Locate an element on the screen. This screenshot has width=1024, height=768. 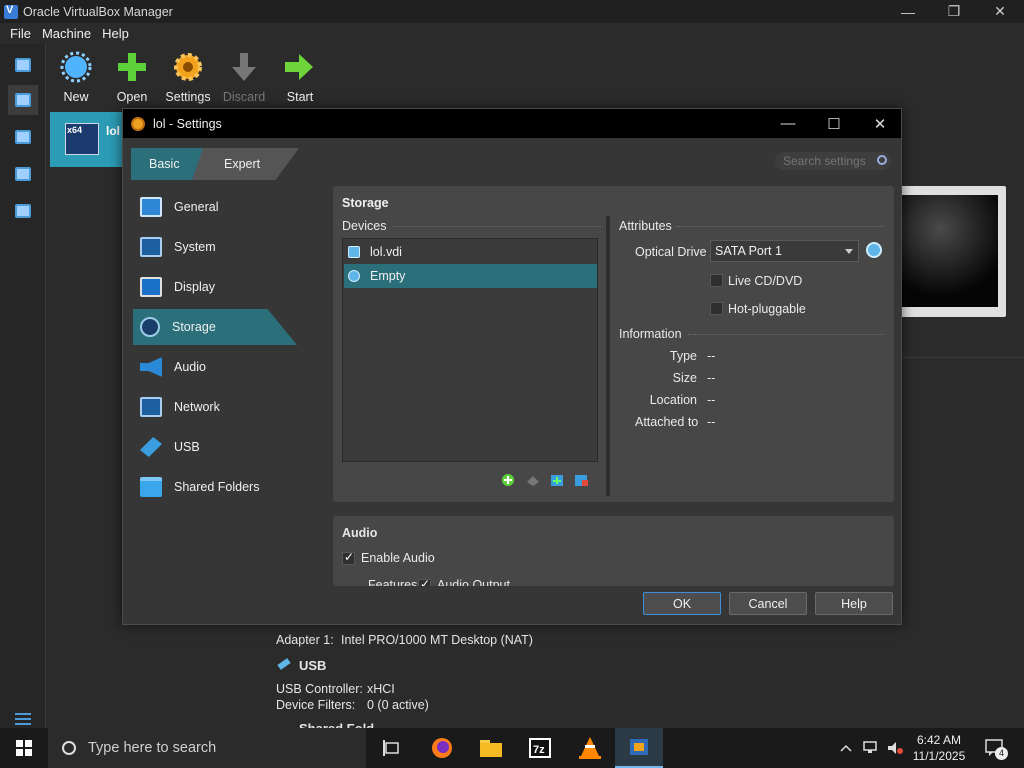
live-cd-checkbox is located at coordinates (716, 280).